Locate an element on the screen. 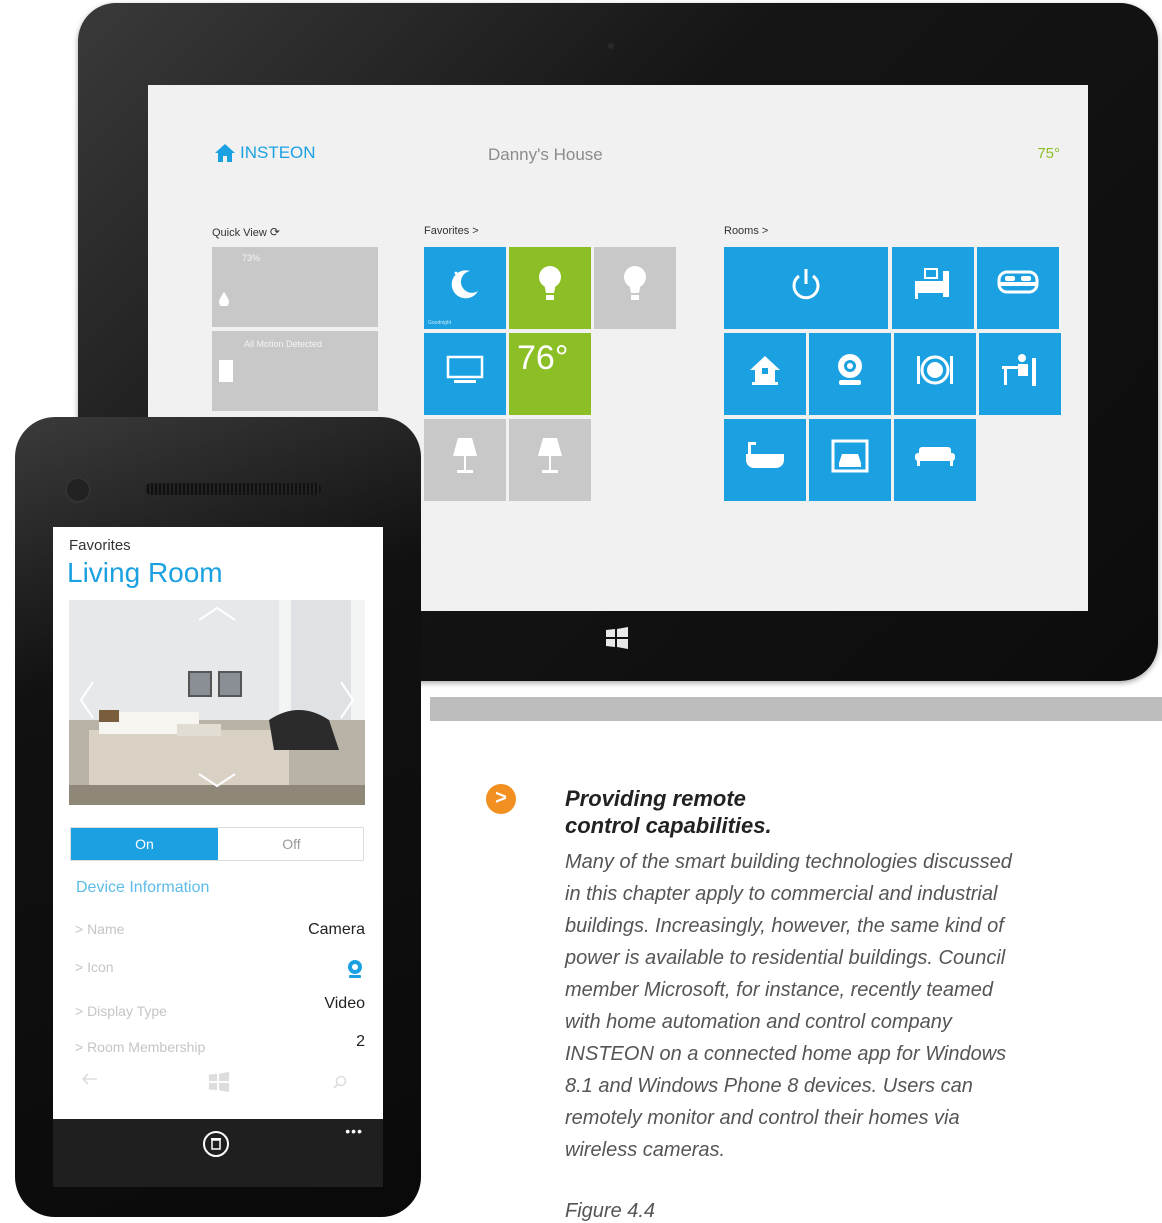 The image size is (1162, 1223). rooms-link: Rooms > is located at coordinates (746, 231).